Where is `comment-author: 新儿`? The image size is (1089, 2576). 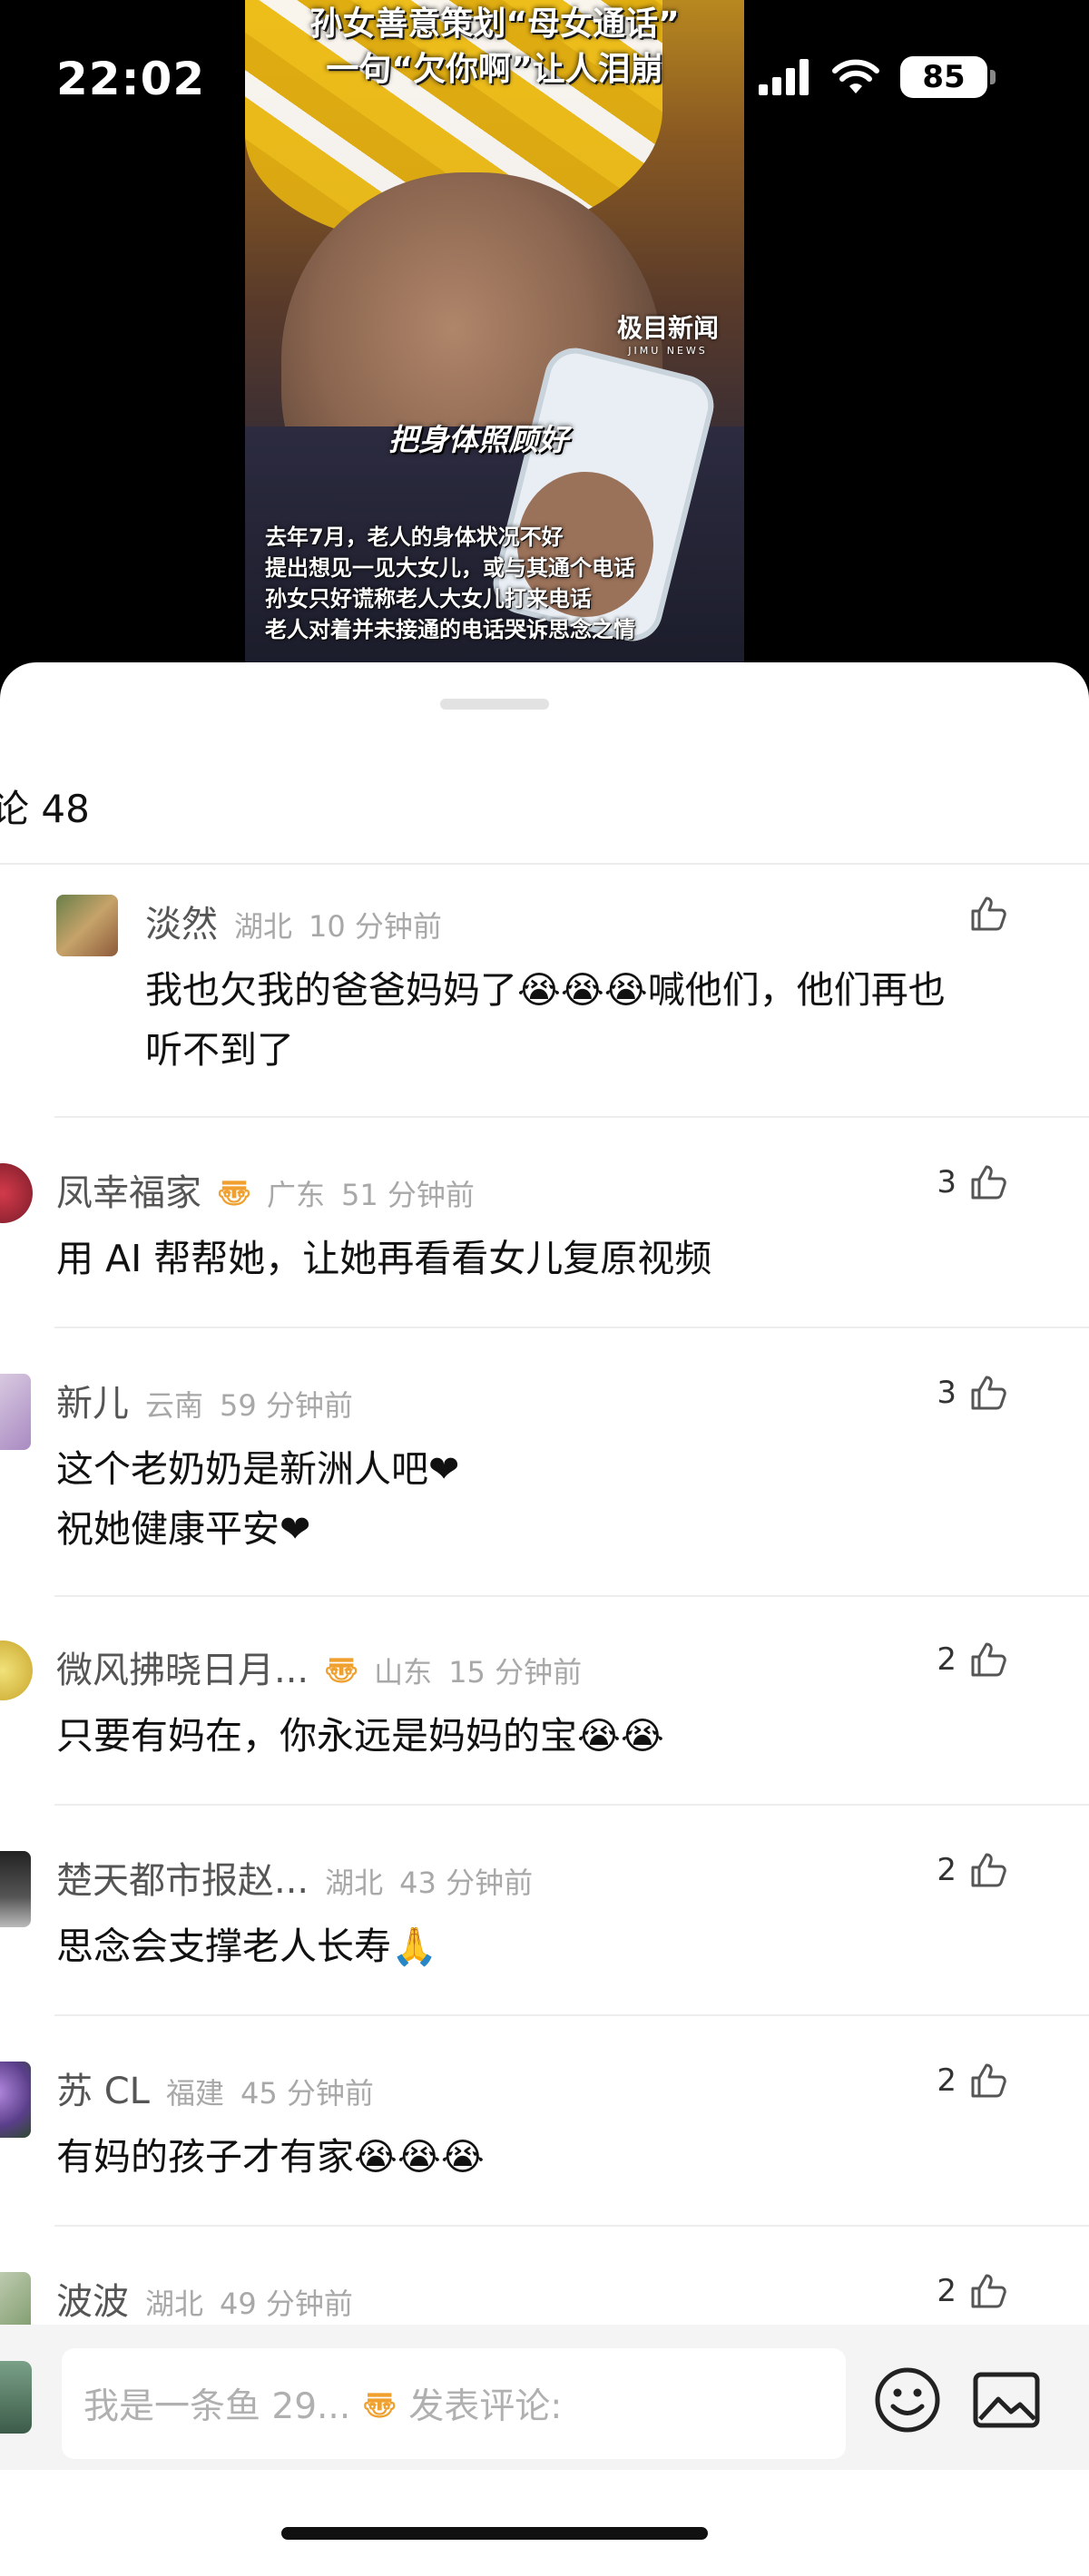
comment-author: 新儿 is located at coordinates (92, 1400).